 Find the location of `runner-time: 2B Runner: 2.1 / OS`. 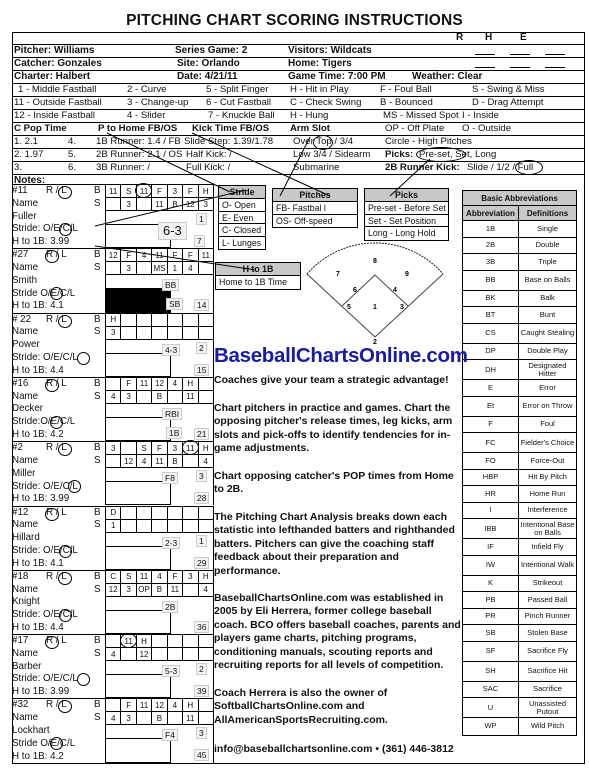

runner-time: 2B Runner: 2.1 / OS is located at coordinates (139, 154).